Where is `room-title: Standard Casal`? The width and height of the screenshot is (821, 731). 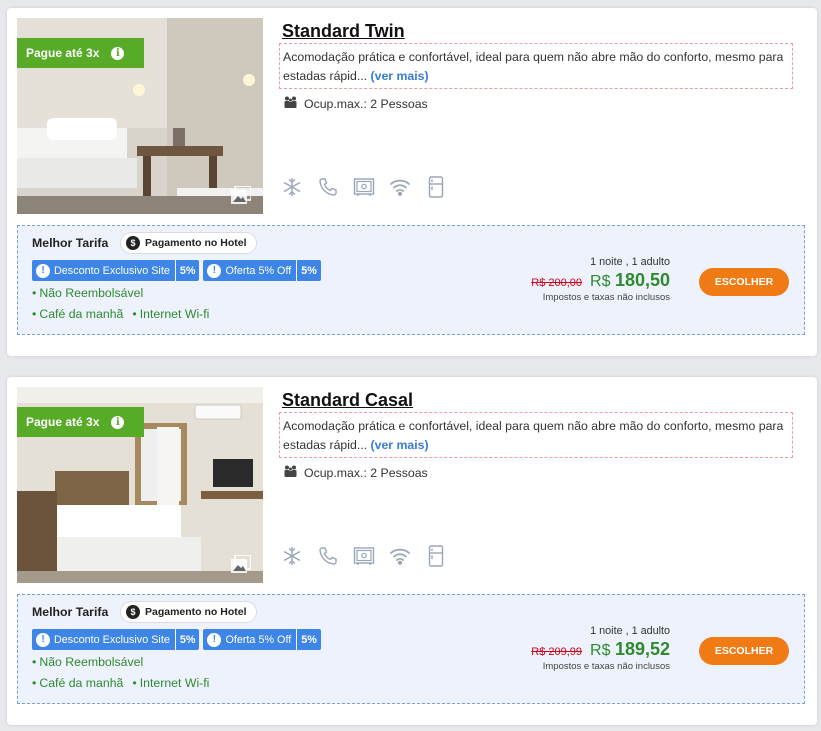
room-title: Standard Casal is located at coordinates (347, 400).